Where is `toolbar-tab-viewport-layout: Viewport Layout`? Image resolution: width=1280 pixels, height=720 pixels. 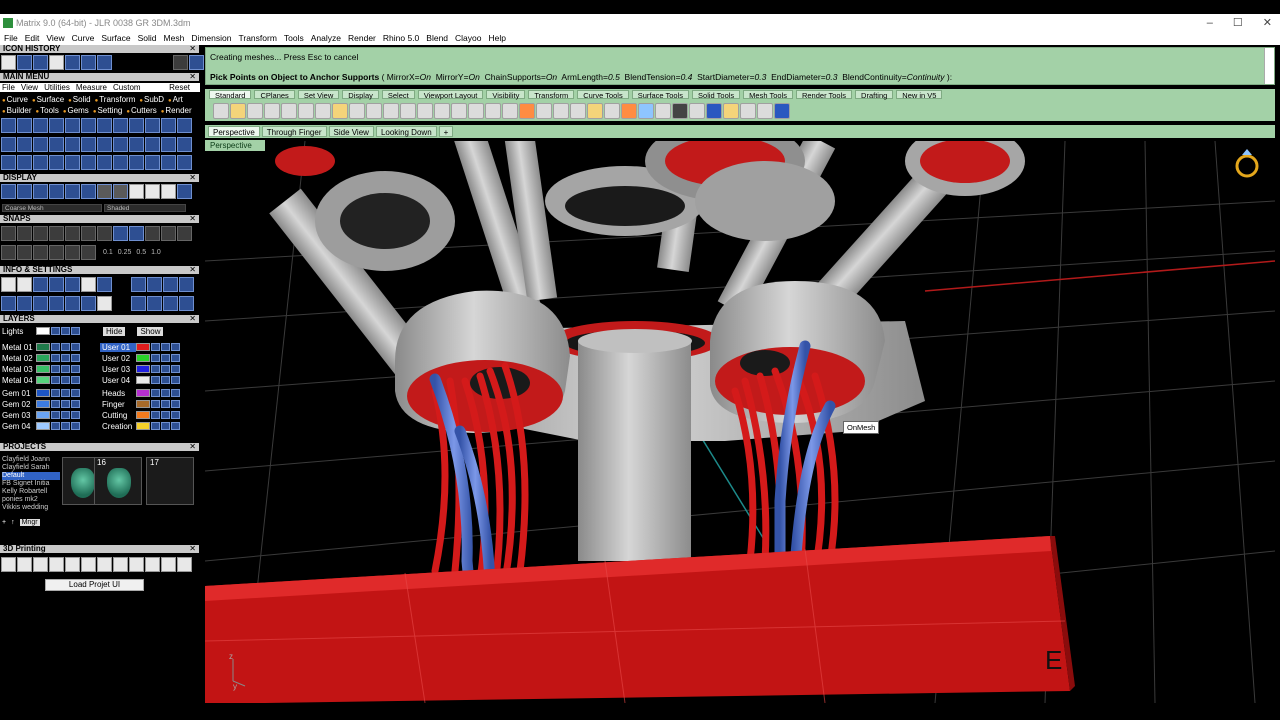
toolbar-tab-viewport-layout: Viewport Layout is located at coordinates (450, 95).